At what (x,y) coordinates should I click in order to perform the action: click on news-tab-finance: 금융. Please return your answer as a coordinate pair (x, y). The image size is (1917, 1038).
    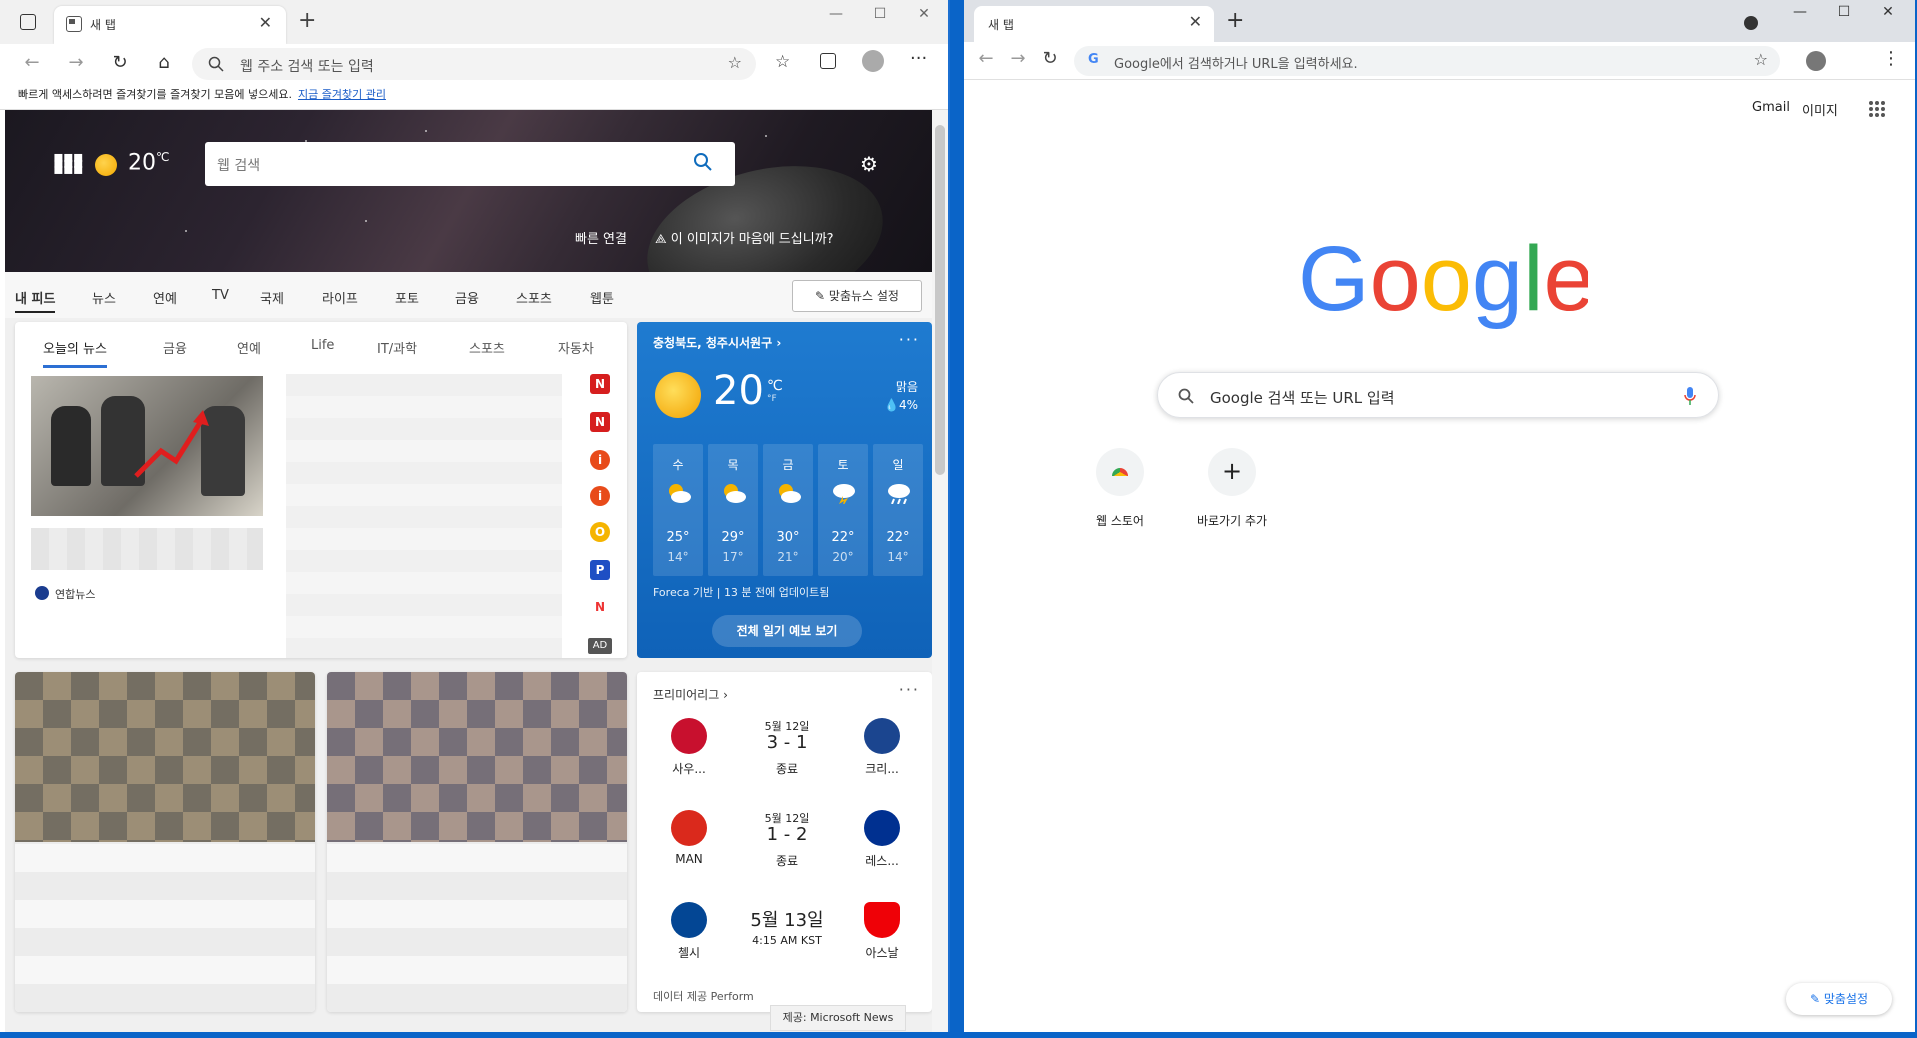
    Looking at the image, I should click on (175, 347).